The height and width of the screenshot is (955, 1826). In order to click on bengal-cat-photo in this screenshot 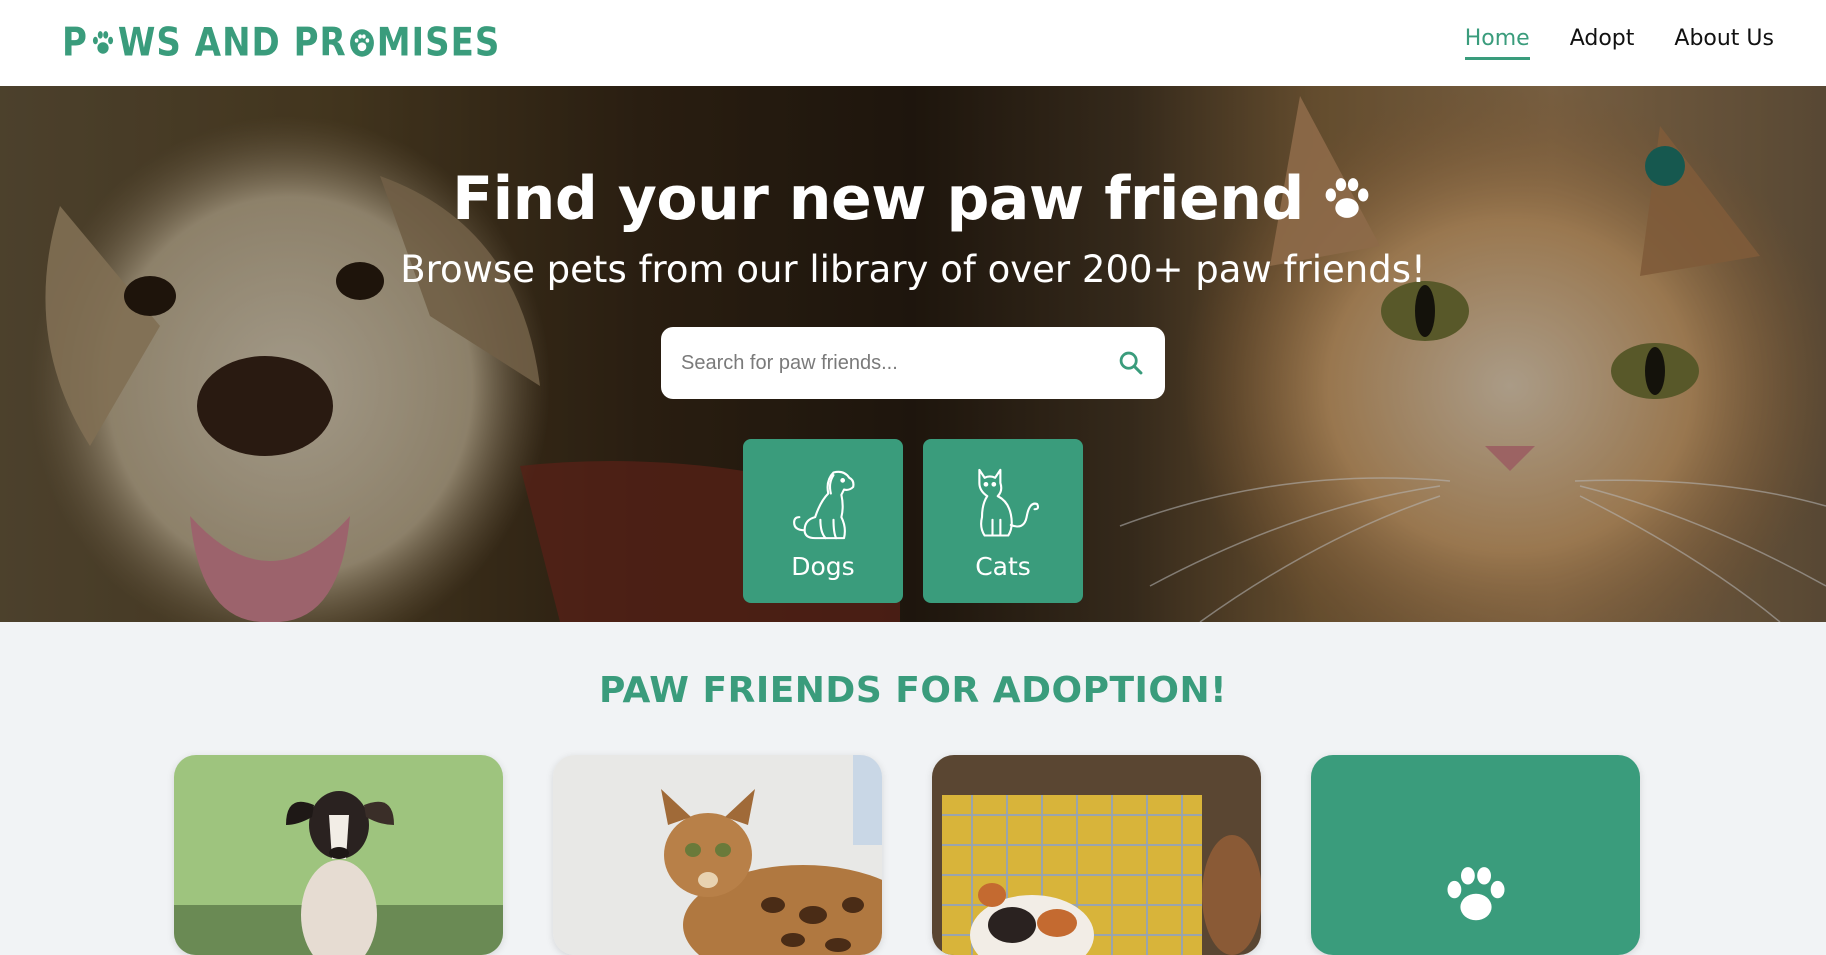, I will do `click(717, 855)`.